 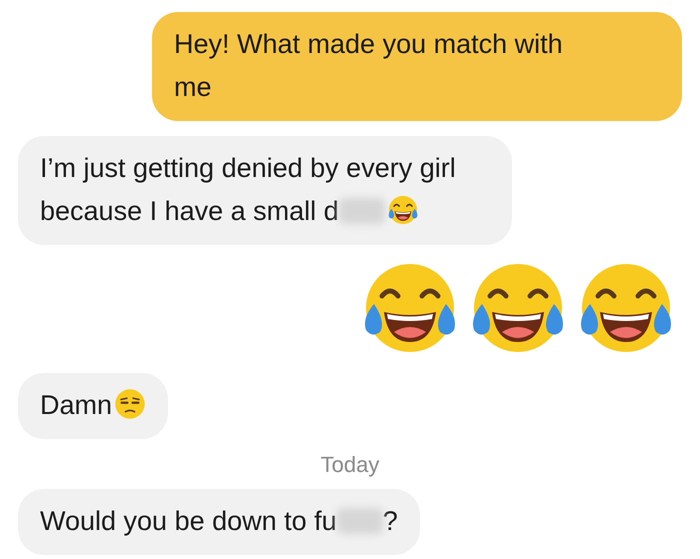 I want to click on date-divider: Today, so click(x=350, y=465).